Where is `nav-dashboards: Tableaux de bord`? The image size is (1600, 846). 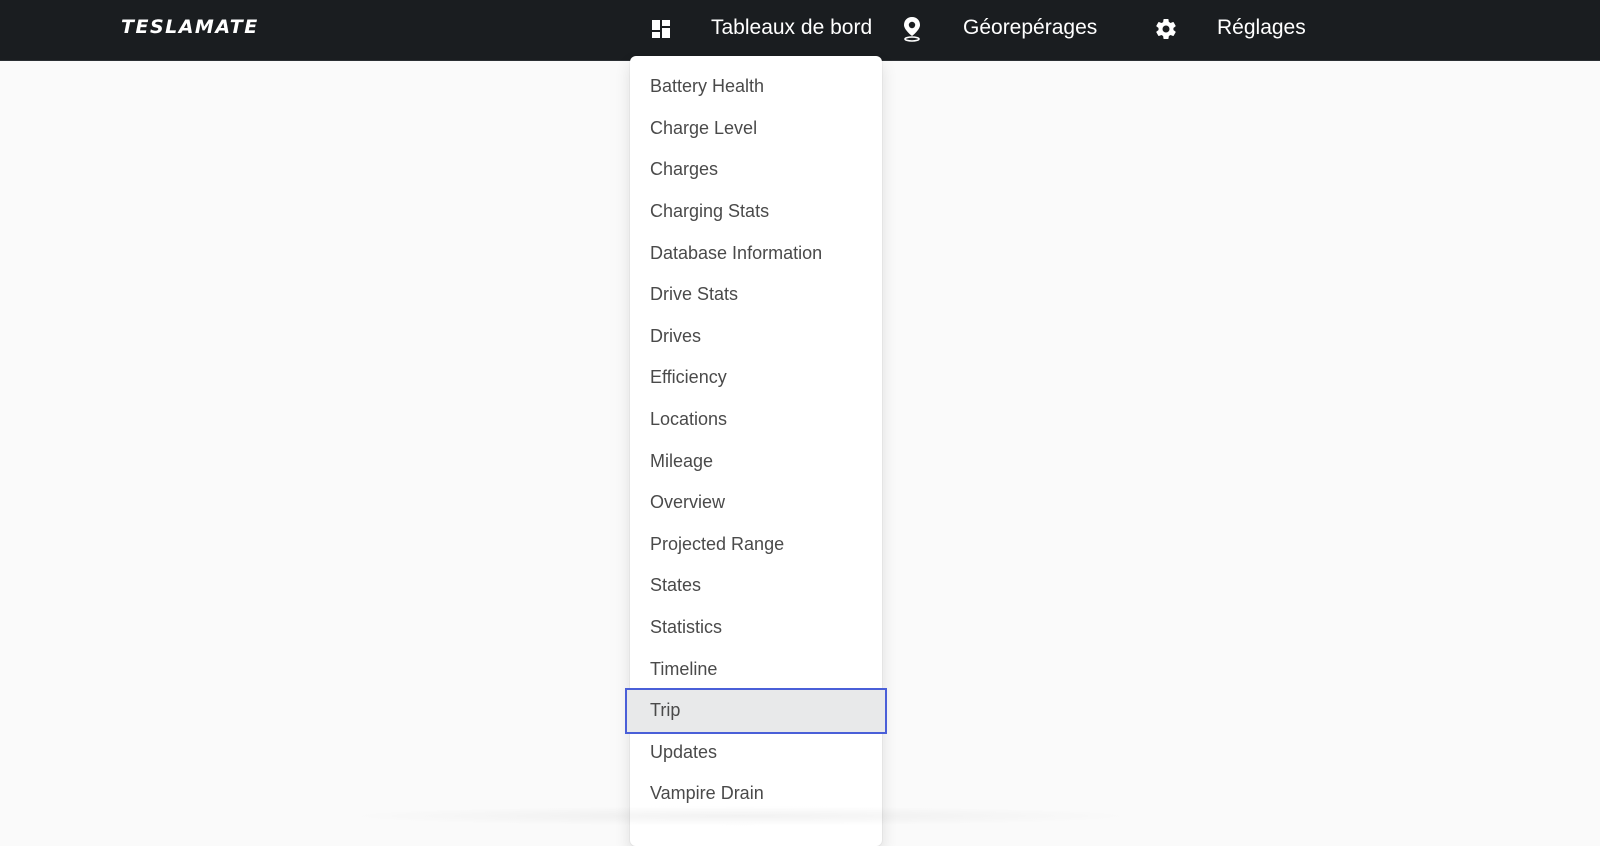
nav-dashboards: Tableaux de bord is located at coordinates (791, 28).